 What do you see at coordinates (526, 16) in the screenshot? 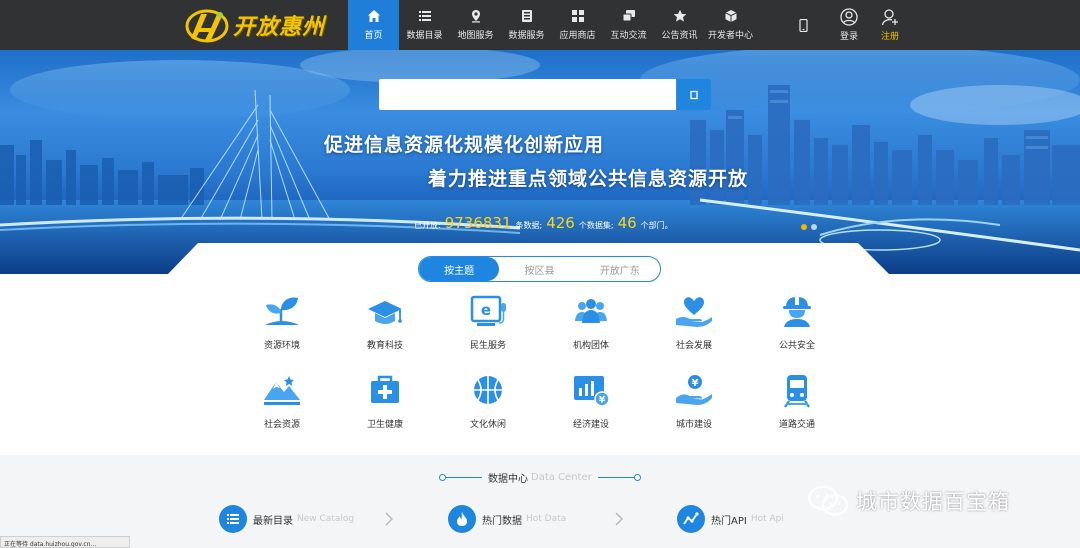
I see `data-service-icon` at bounding box center [526, 16].